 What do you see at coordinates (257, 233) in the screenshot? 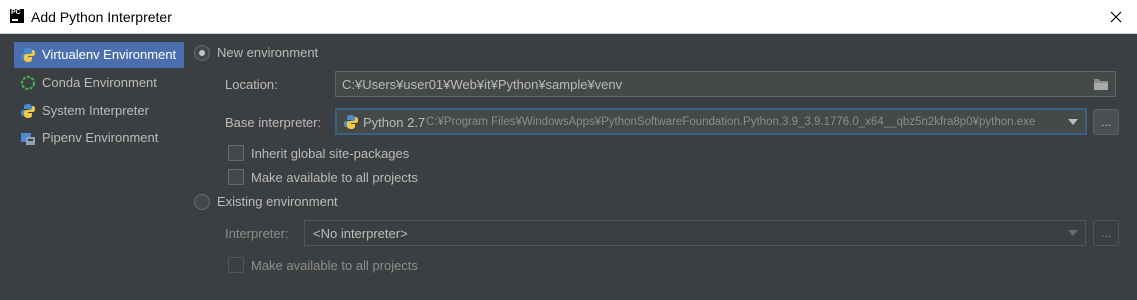
I see `interpreter-label: Interpreter:` at bounding box center [257, 233].